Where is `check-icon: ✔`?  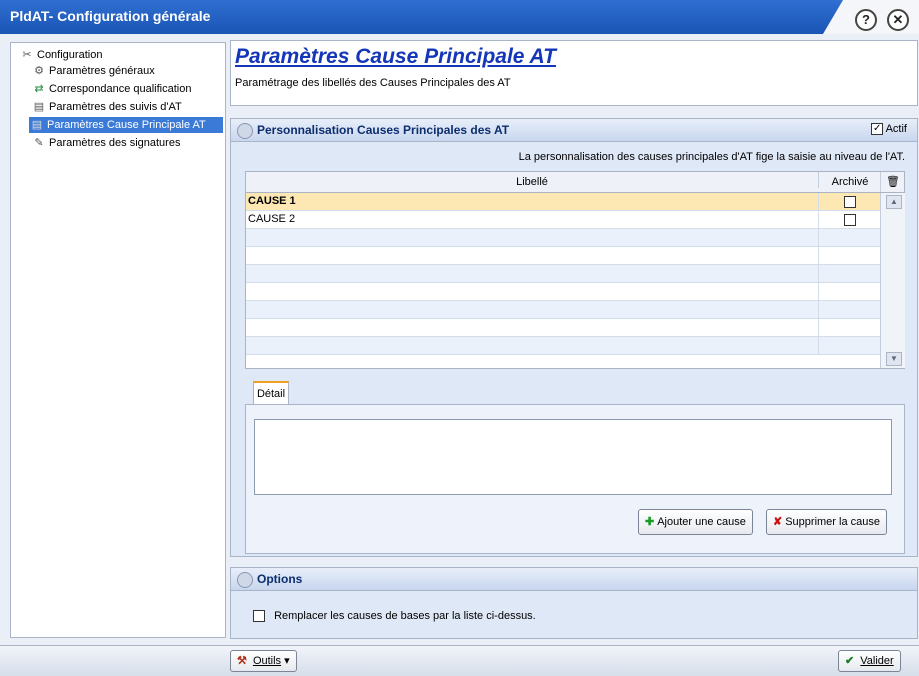
check-icon: ✔ is located at coordinates (850, 661).